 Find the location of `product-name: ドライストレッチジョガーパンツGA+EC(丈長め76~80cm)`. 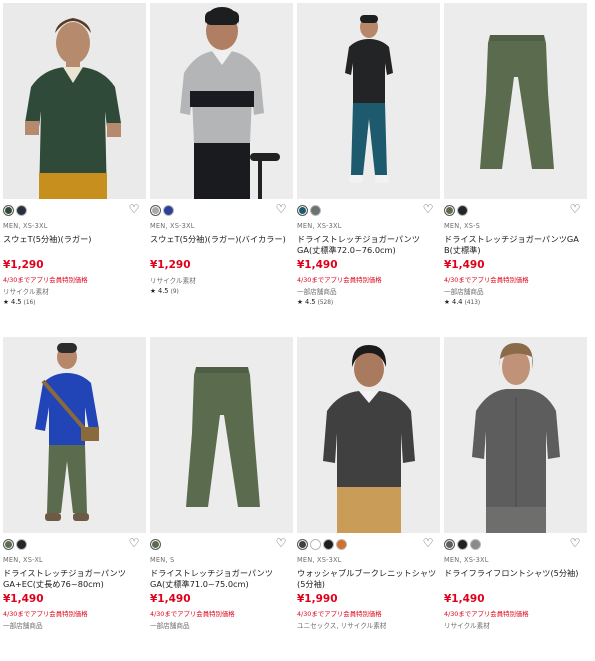

product-name: ドライストレッチジョガーパンツGA+EC(丈長め76~80cm) is located at coordinates (74, 579).